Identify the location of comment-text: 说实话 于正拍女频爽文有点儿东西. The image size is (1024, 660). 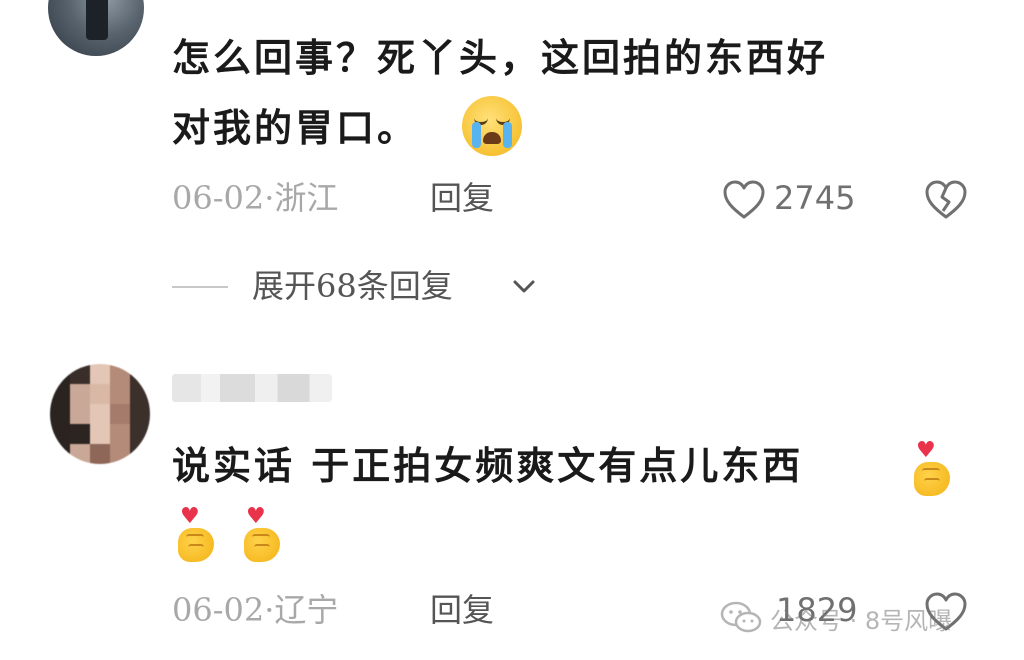
(488, 465).